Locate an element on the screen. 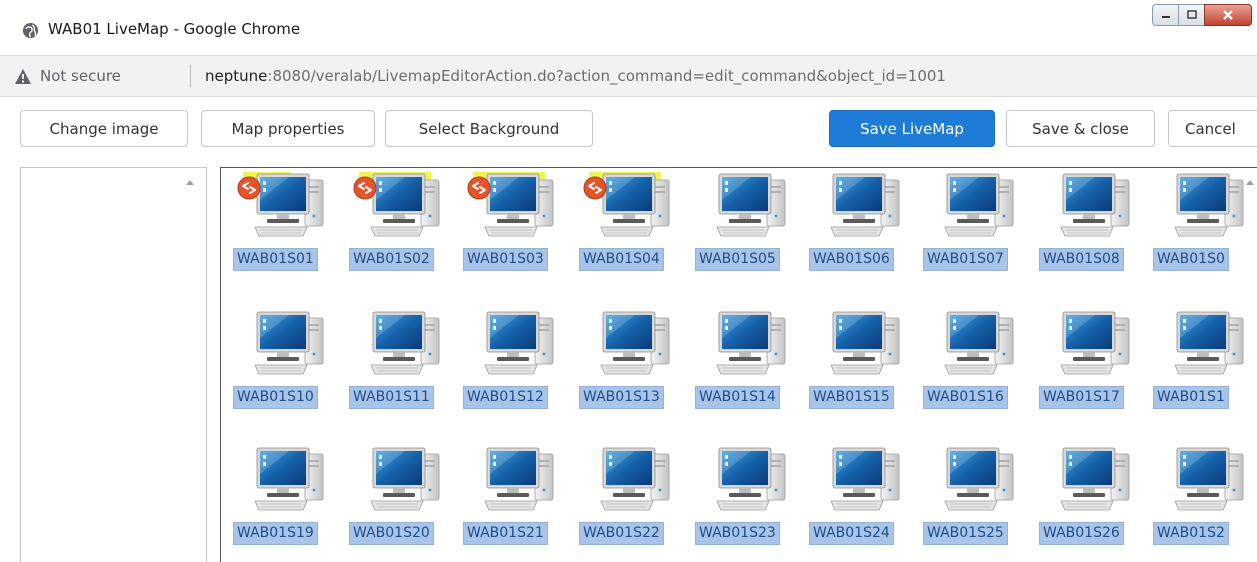 This screenshot has height=562, width=1257. computer-node: WAB01S1 is located at coordinates (1205, 372).